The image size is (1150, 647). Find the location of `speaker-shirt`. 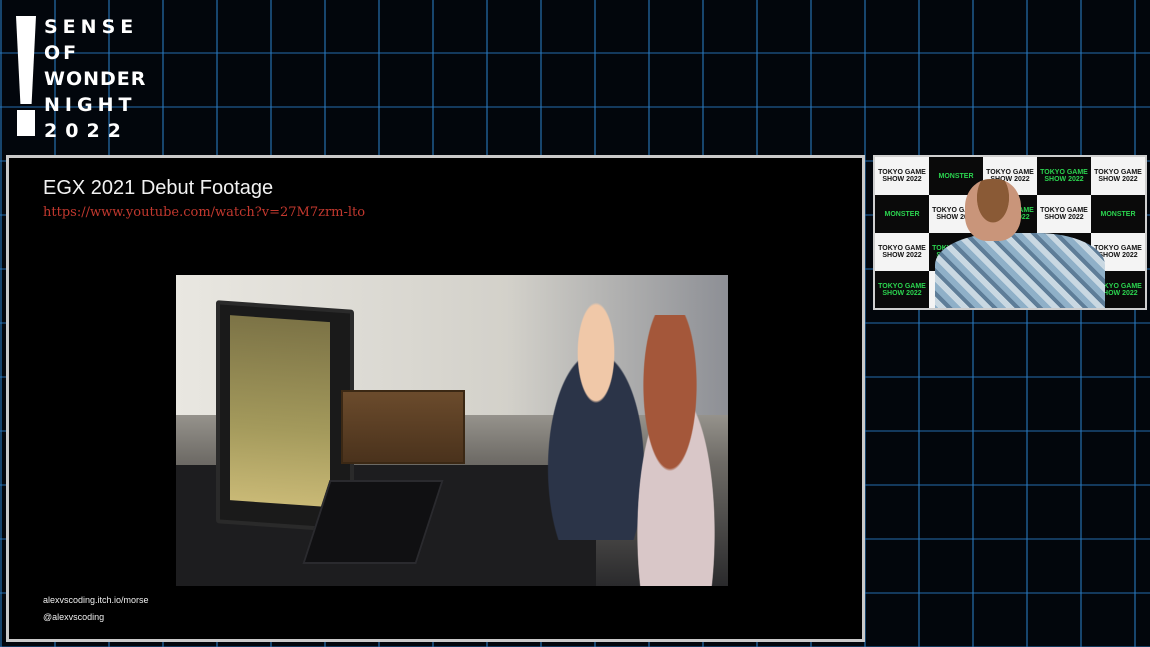

speaker-shirt is located at coordinates (1020, 270).